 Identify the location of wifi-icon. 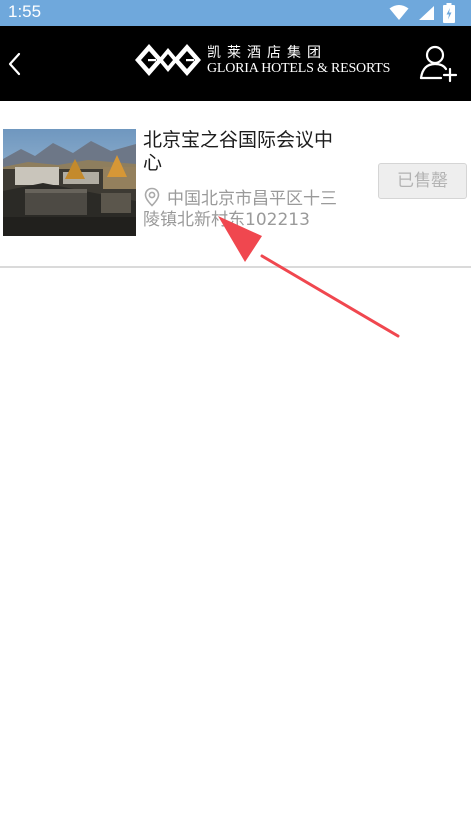
(399, 12).